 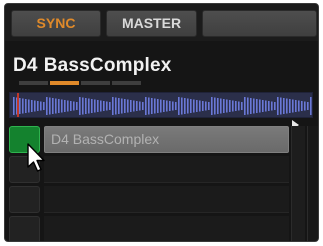 I want to click on slot-scrollbar, so click(x=298, y=183).